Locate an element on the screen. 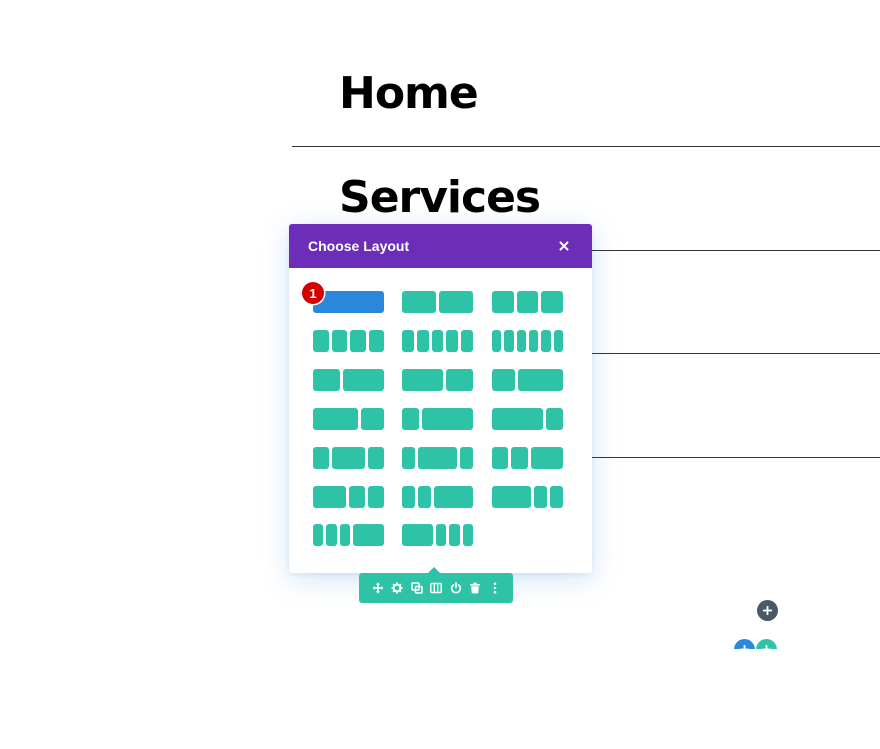 The width and height of the screenshot is (880, 749). move-icon is located at coordinates (378, 588).